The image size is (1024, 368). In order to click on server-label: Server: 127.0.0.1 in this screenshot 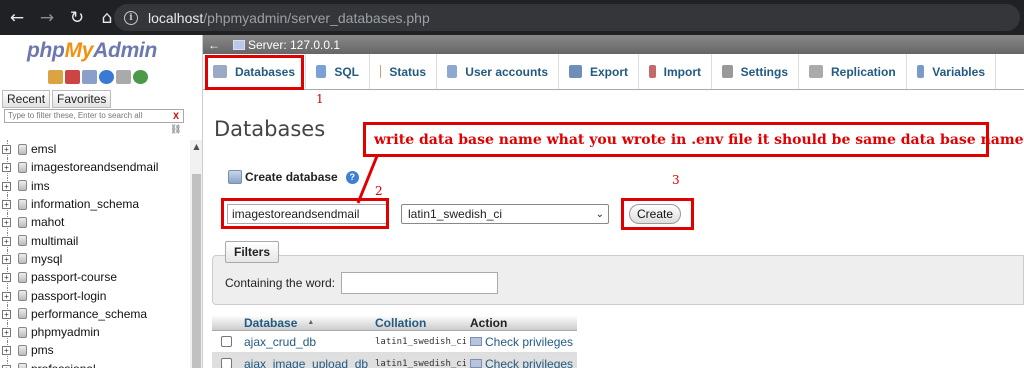, I will do `click(294, 45)`.